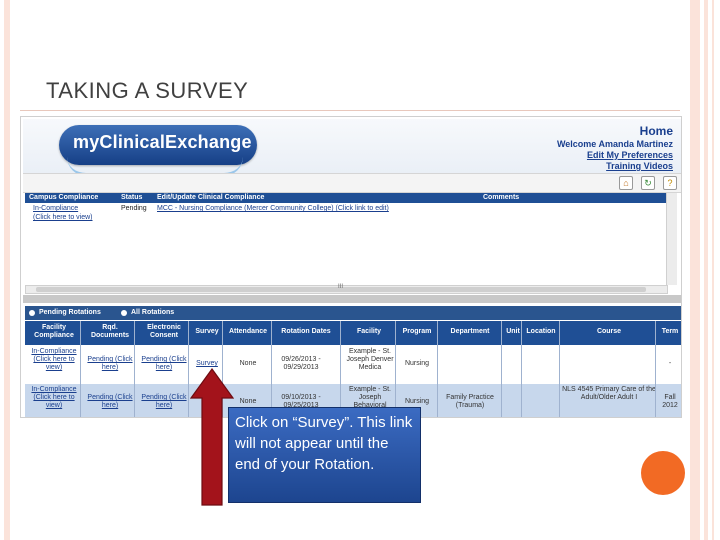 The height and width of the screenshot is (540, 720). What do you see at coordinates (248, 363) in the screenshot?
I see `attendance-value: None` at bounding box center [248, 363].